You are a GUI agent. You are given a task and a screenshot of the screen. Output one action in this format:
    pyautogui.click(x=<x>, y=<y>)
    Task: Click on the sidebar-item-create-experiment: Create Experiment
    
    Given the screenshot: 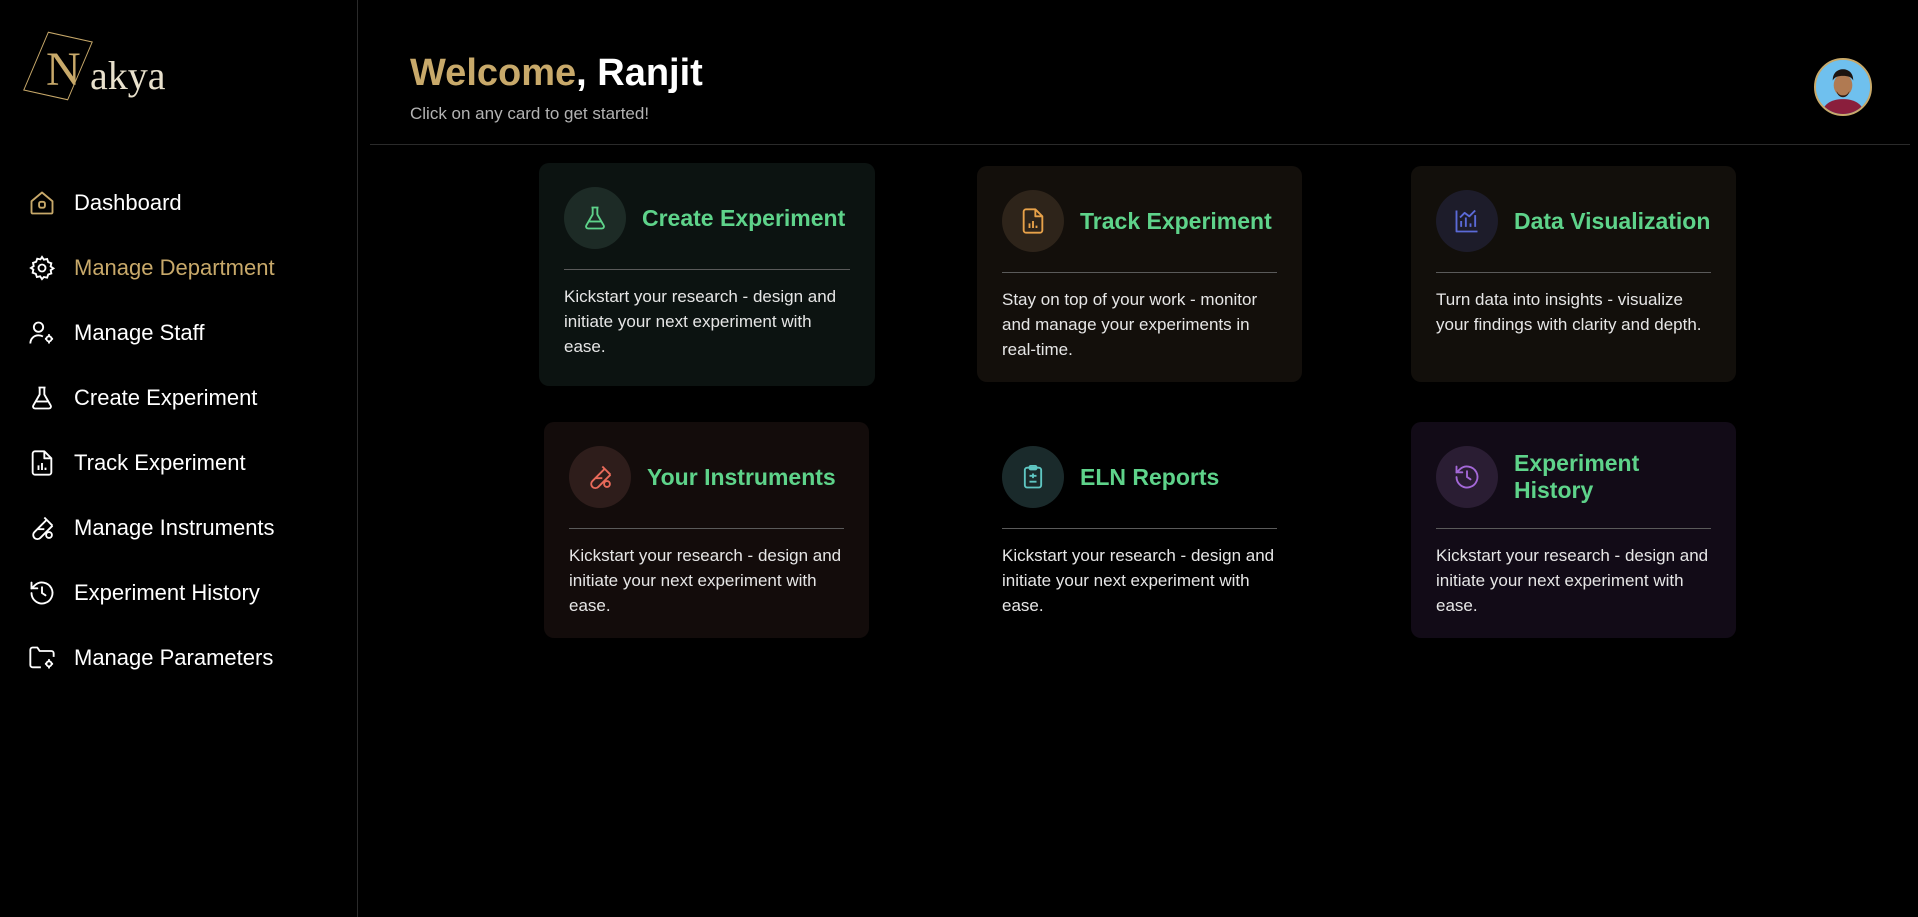 What is the action you would take?
    pyautogui.click(x=183, y=397)
    